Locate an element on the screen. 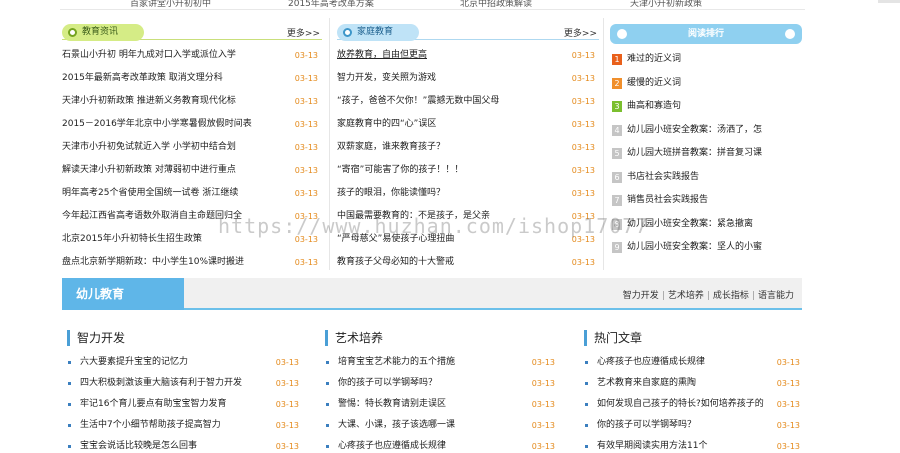 The image size is (900, 453). list-item-title: 四大积极刺激该重大脑该有利于智力开发 is located at coordinates (161, 383).